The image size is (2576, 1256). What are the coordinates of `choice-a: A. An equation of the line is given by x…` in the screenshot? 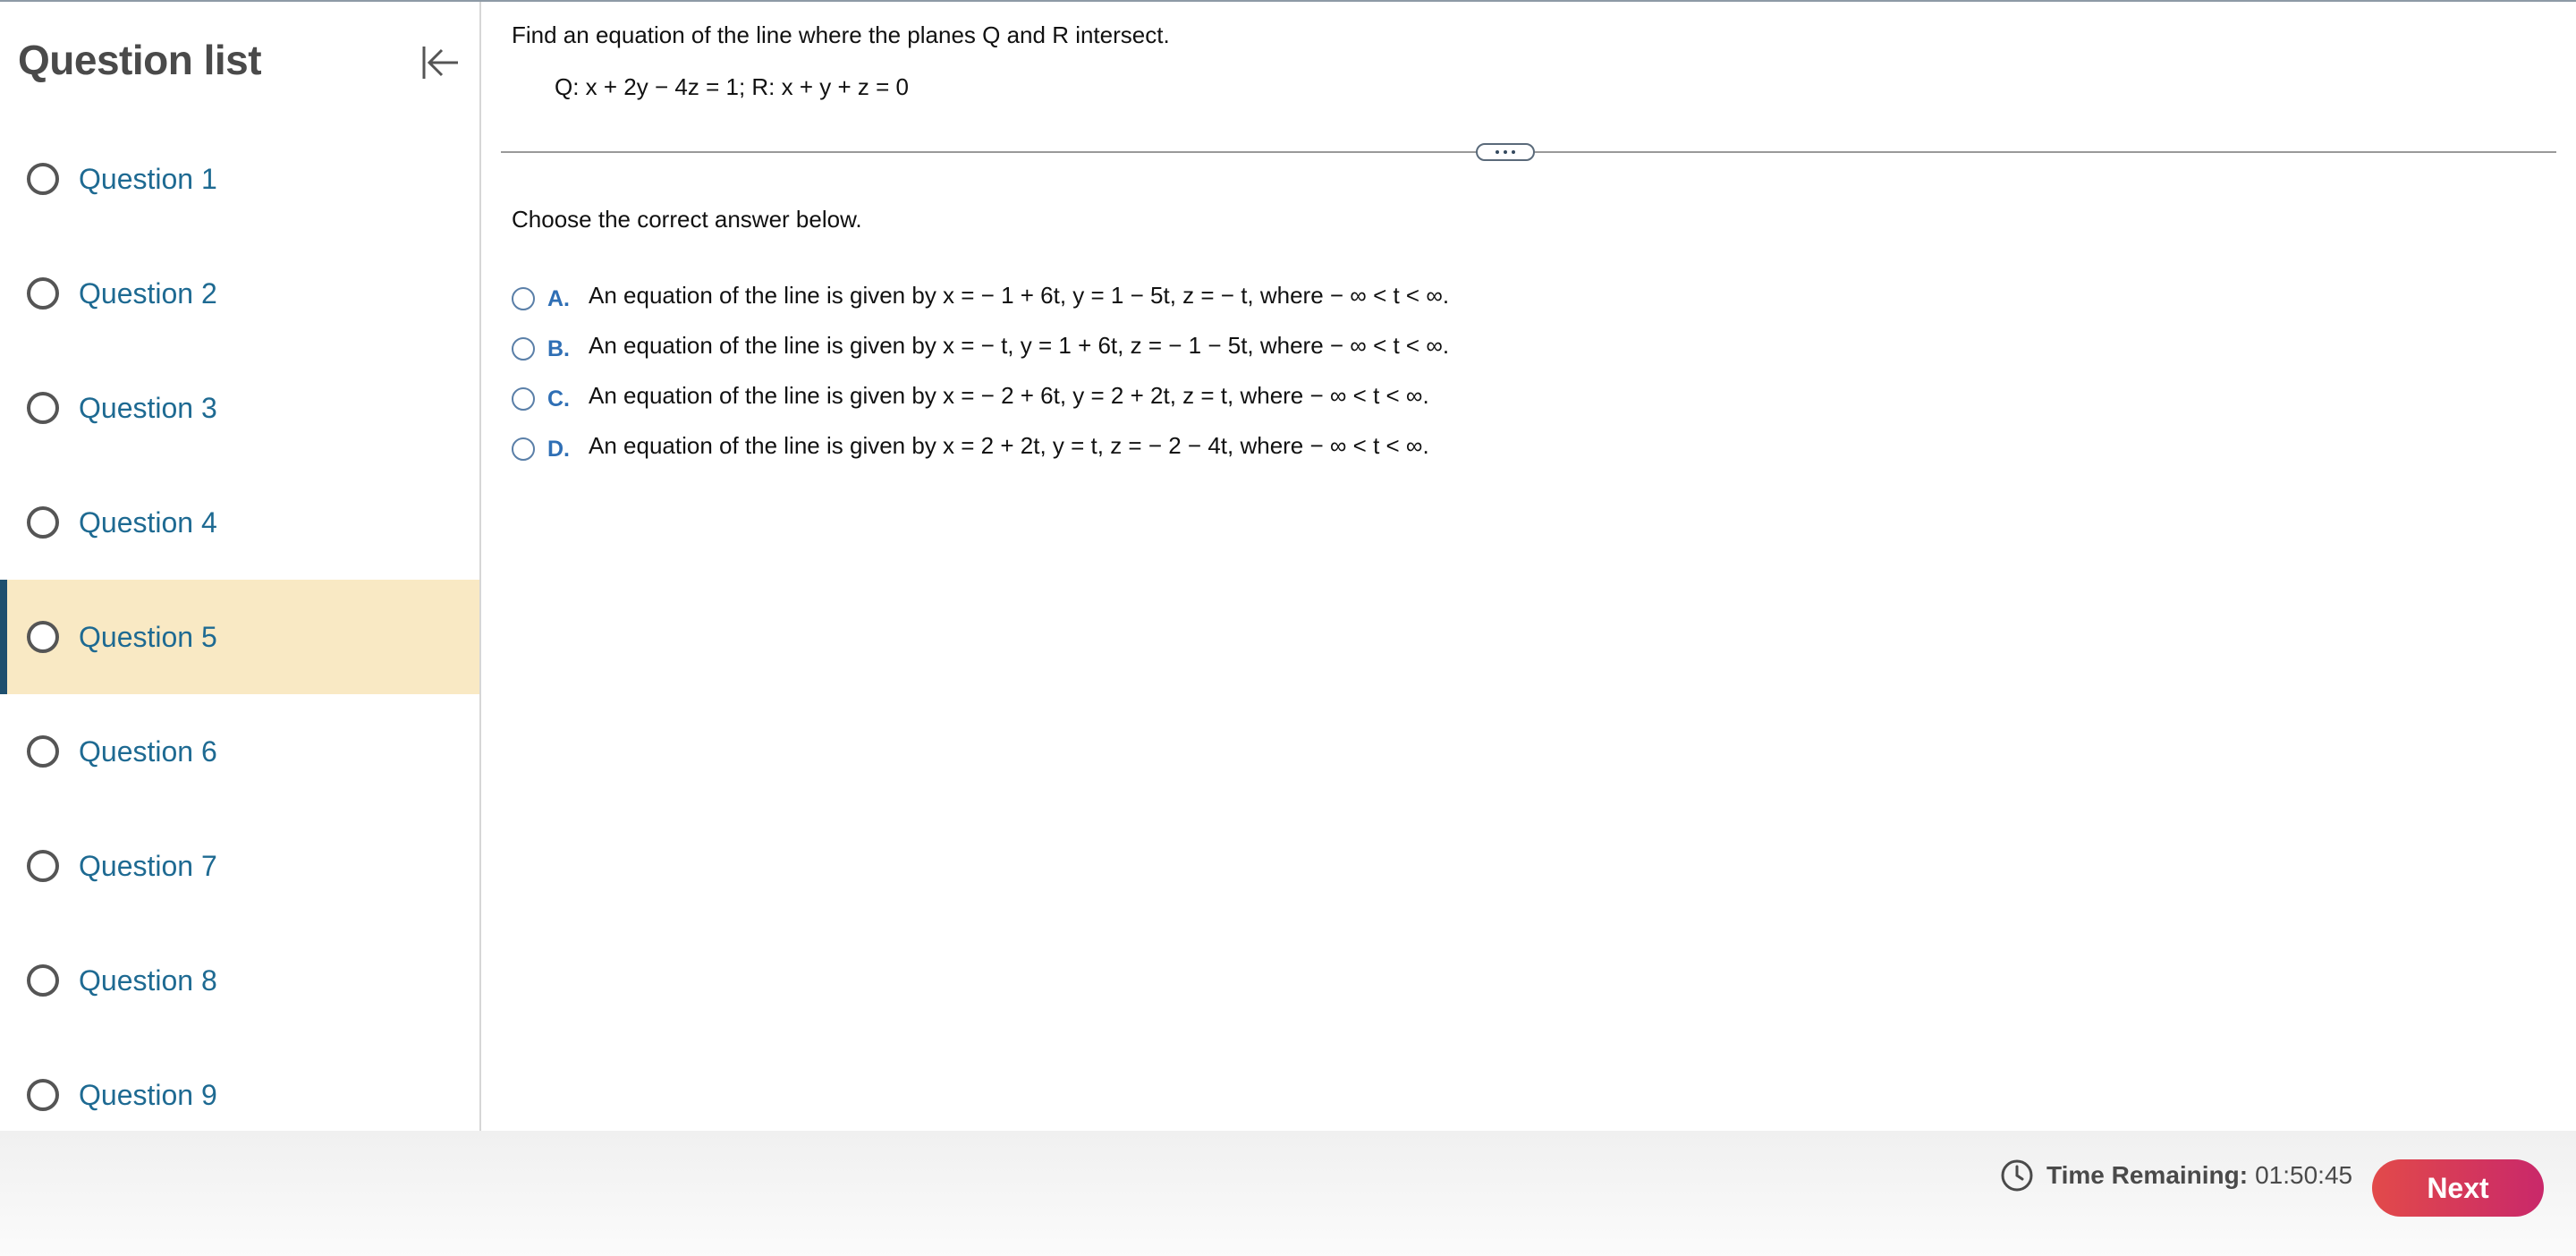 It's located at (980, 295).